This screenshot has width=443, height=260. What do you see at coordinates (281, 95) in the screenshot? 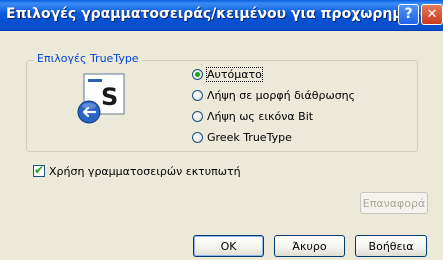
I see `radio-label: Λήψη σε μορφή διάθρωσης` at bounding box center [281, 95].